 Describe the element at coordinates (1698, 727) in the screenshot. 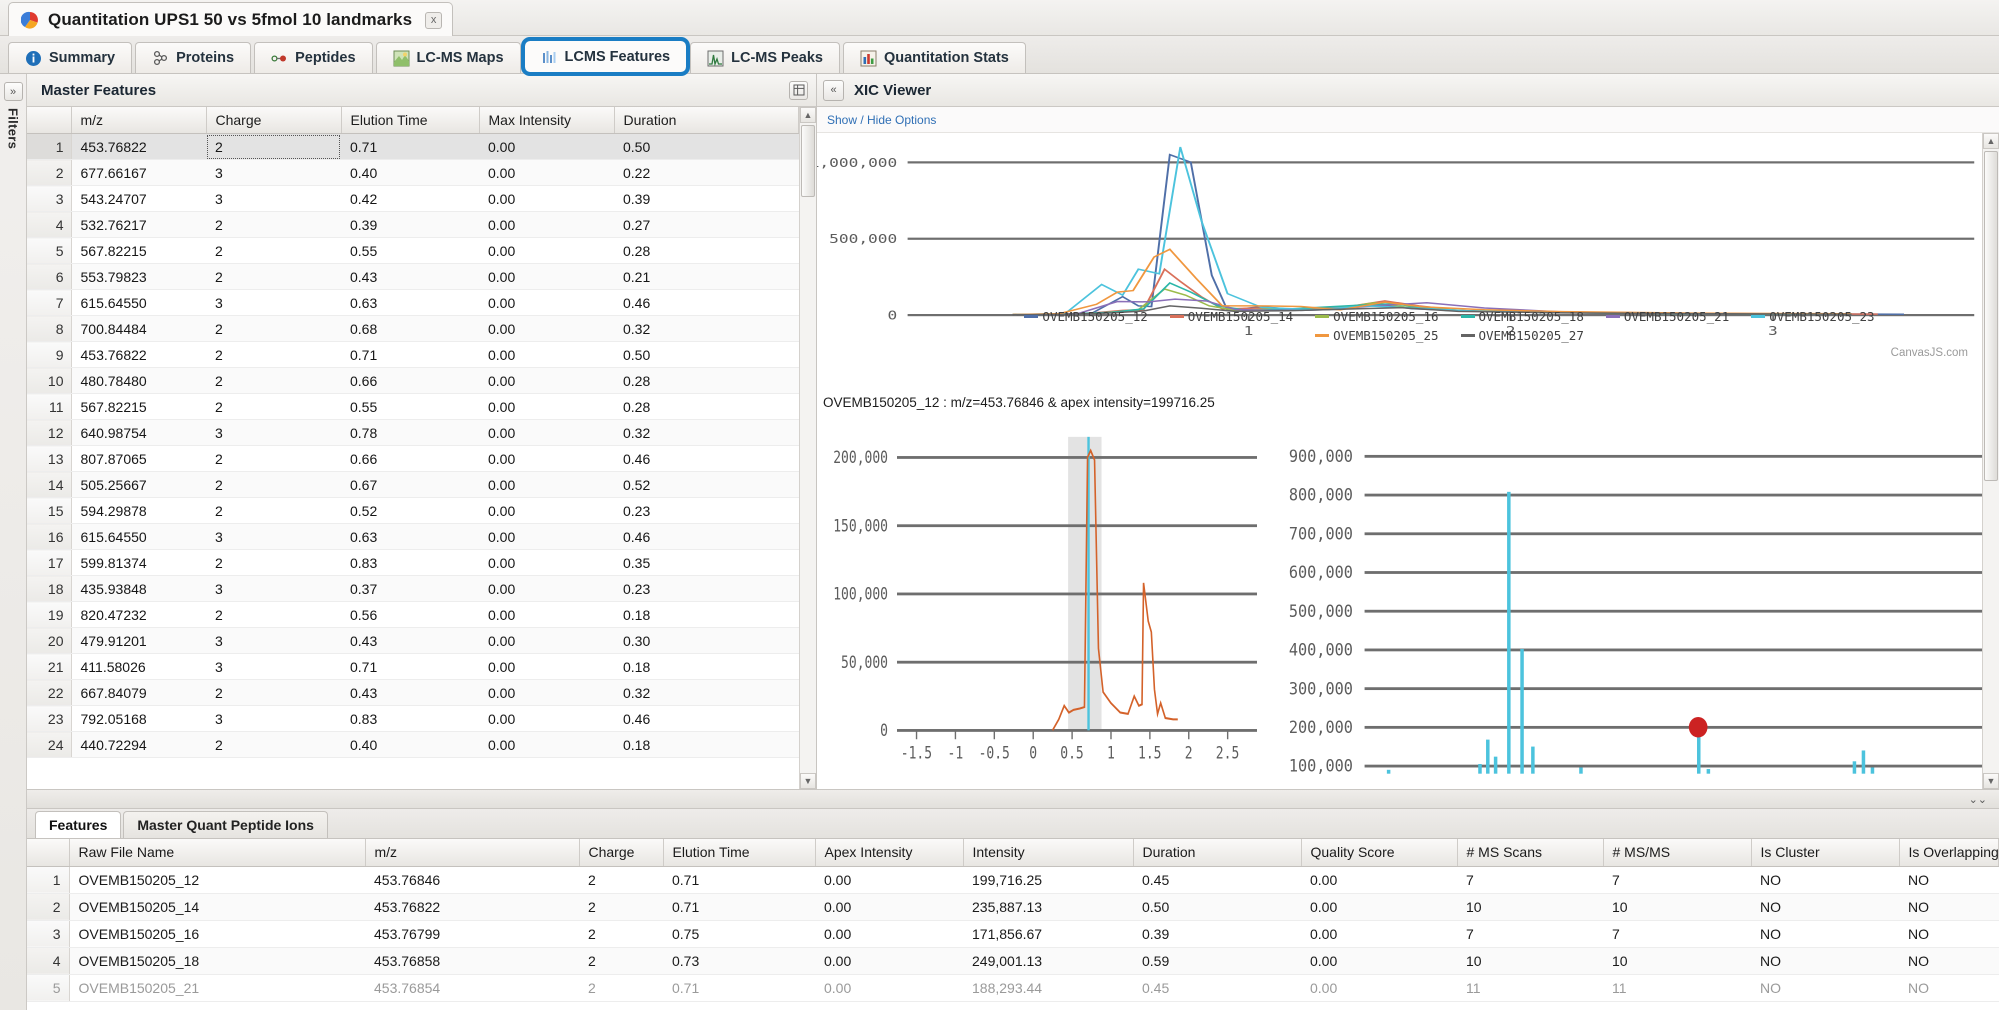

I see `highlighted-peak-marker` at that location.